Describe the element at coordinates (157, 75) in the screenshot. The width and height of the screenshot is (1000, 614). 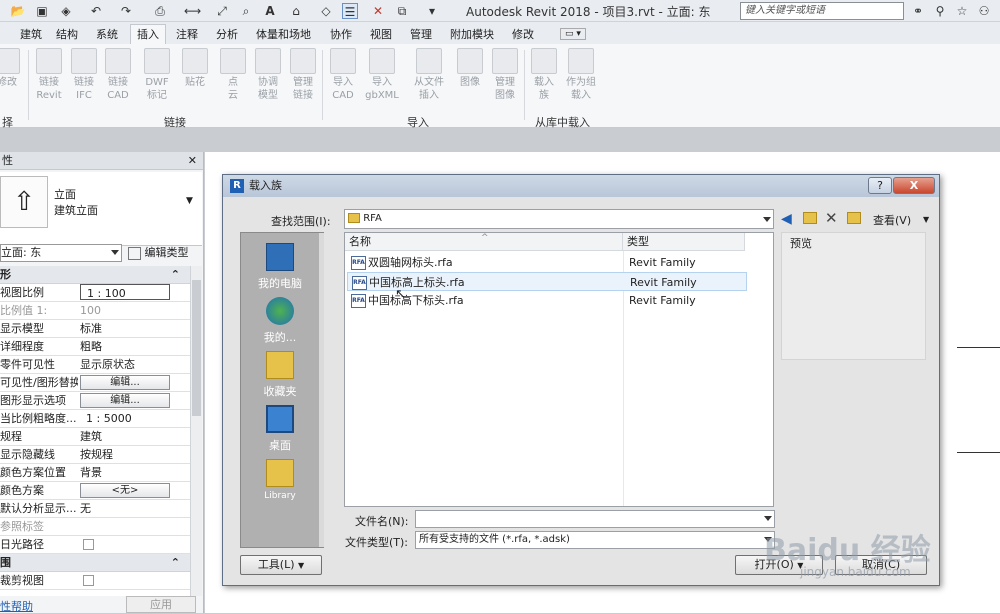
I see `dwf-markup-button: DWF 标记` at that location.